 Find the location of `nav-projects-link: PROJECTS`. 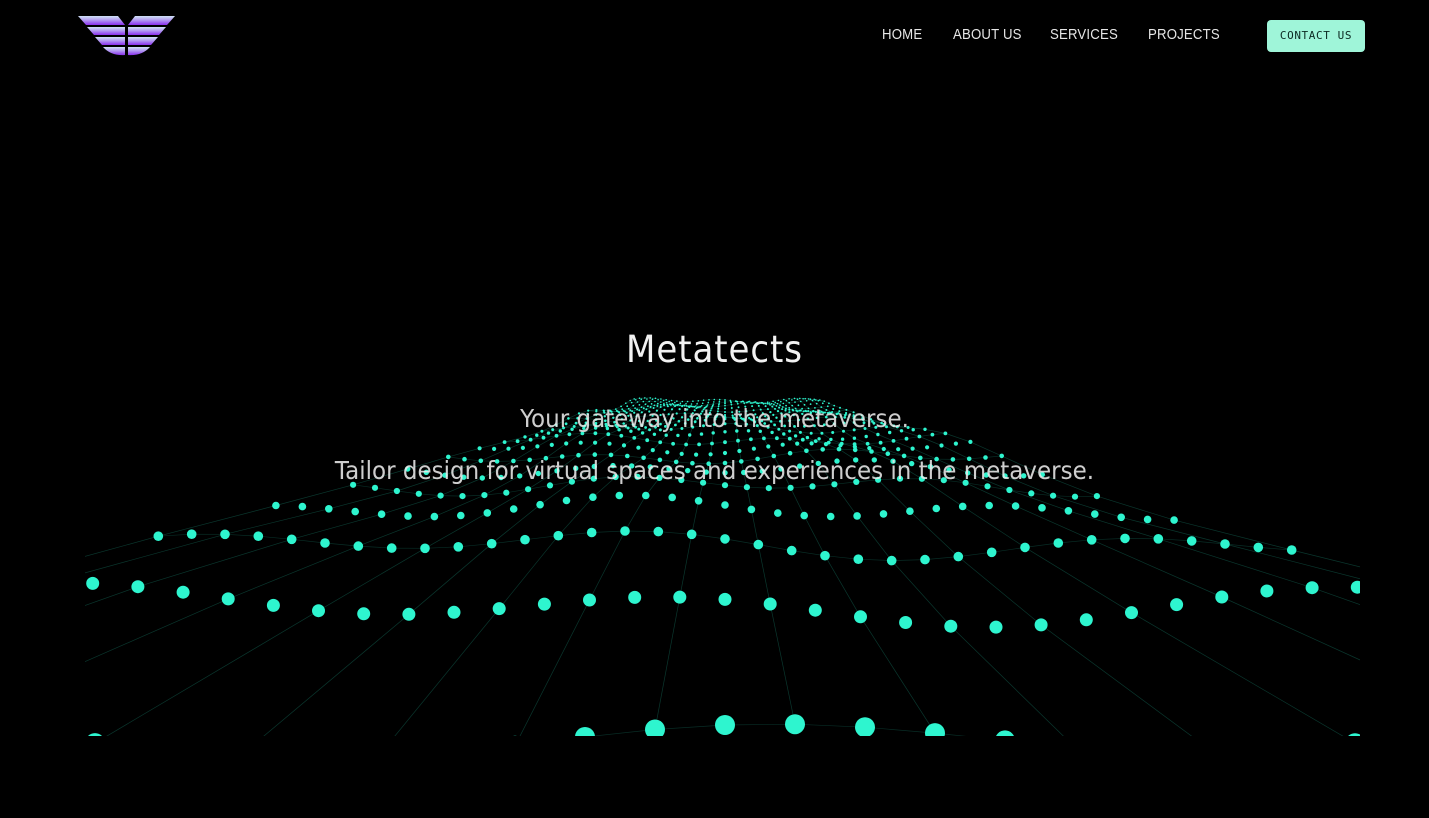

nav-projects-link: PROJECTS is located at coordinates (1184, 34).